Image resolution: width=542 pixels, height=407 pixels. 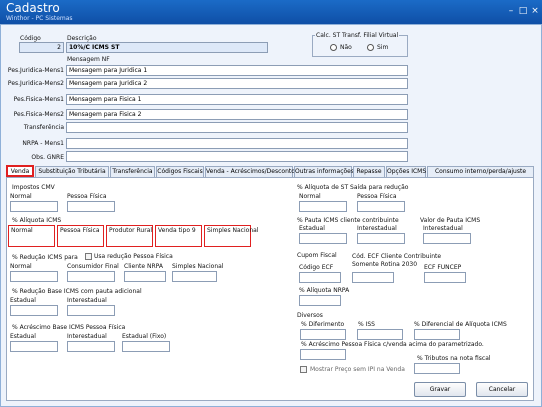 I want to click on descricao-field: 10%/C ICMS ST, so click(x=167, y=47).